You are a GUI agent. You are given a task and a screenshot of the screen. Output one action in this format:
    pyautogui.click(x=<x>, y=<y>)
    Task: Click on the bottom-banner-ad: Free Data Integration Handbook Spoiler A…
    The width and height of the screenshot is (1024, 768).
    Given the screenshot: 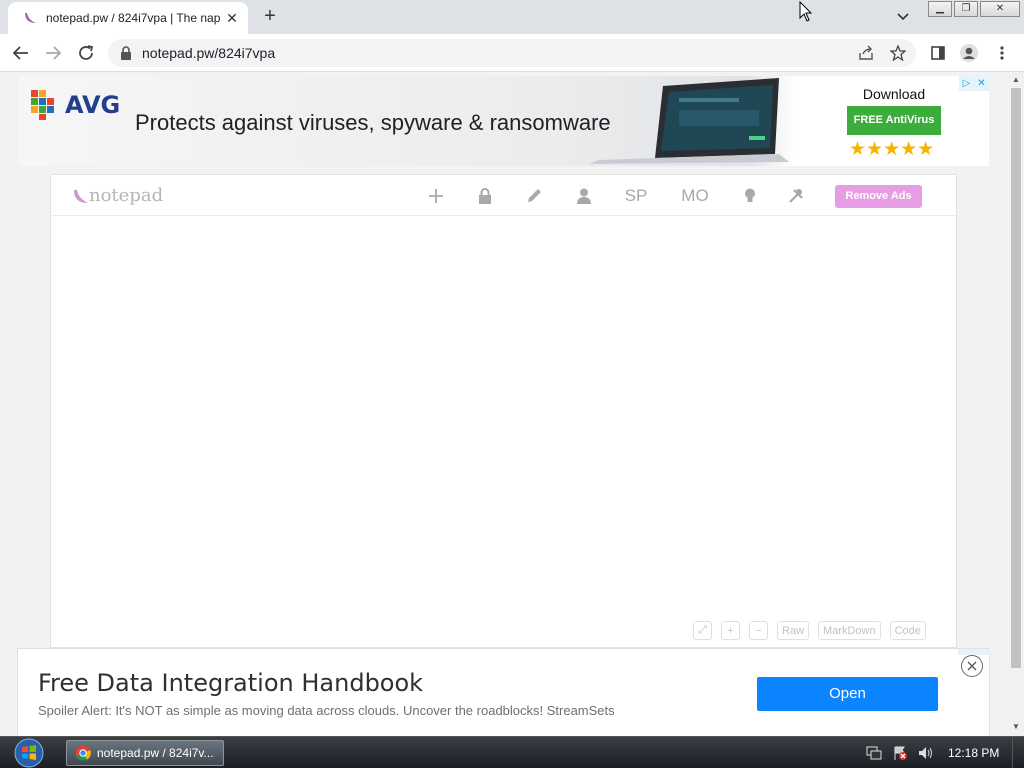 What is the action you would take?
    pyautogui.click(x=503, y=693)
    